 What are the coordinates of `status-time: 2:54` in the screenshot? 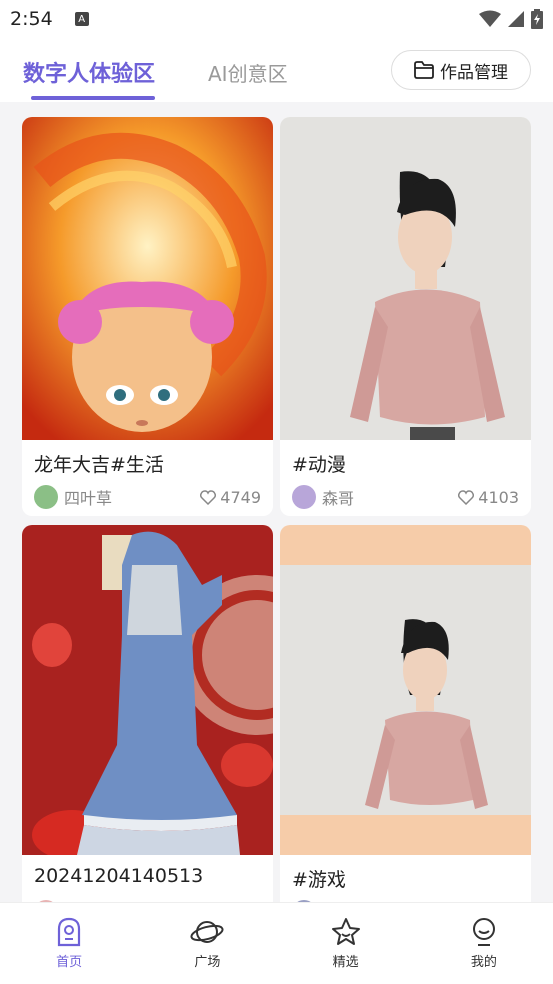 It's located at (31, 19).